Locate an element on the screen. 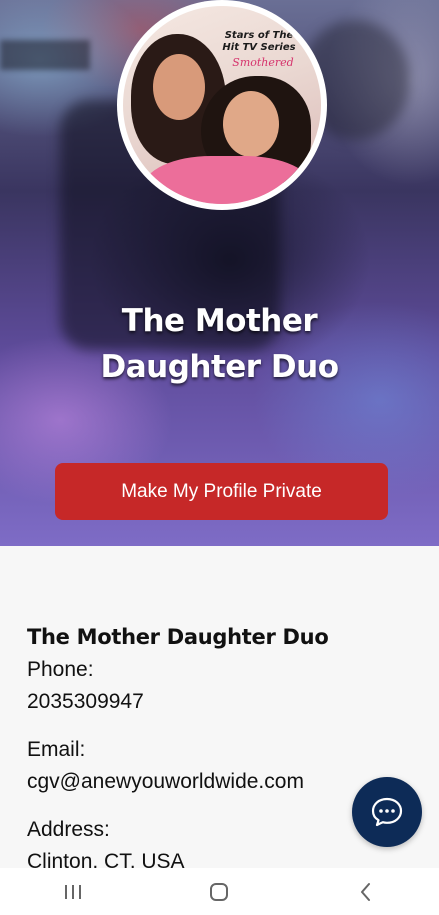 Image resolution: width=439 pixels, height=915 pixels. home-icon is located at coordinates (219, 891).